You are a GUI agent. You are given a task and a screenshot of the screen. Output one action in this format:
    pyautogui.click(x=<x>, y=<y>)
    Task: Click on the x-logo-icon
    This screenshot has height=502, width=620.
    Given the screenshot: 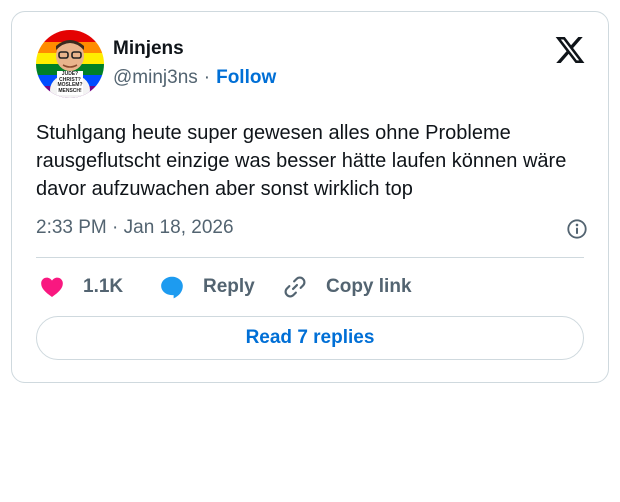 What is the action you would take?
    pyautogui.click(x=570, y=50)
    